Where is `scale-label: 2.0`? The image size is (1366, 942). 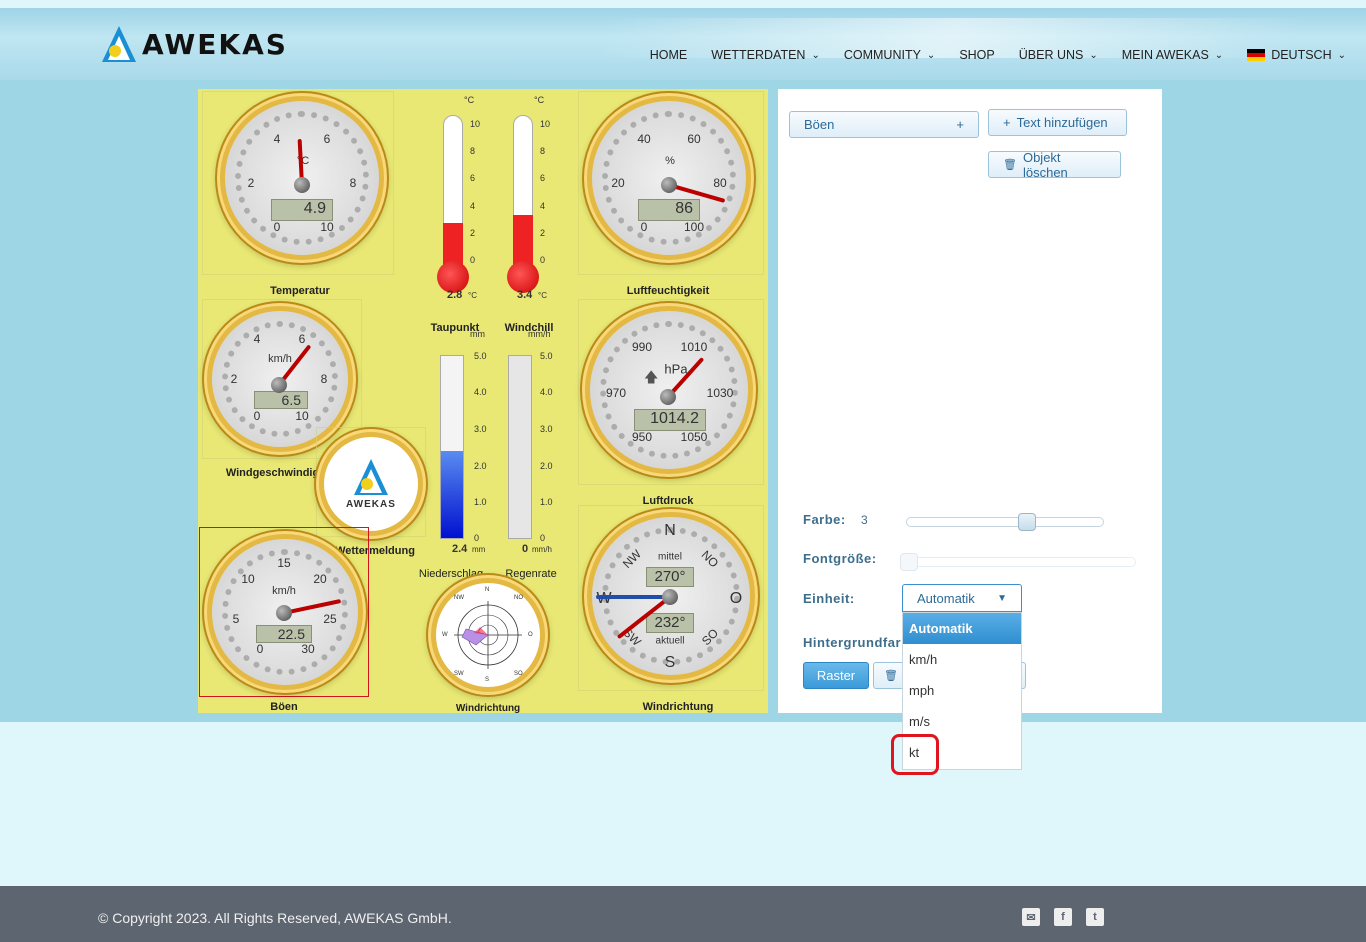 scale-label: 2.0 is located at coordinates (480, 466).